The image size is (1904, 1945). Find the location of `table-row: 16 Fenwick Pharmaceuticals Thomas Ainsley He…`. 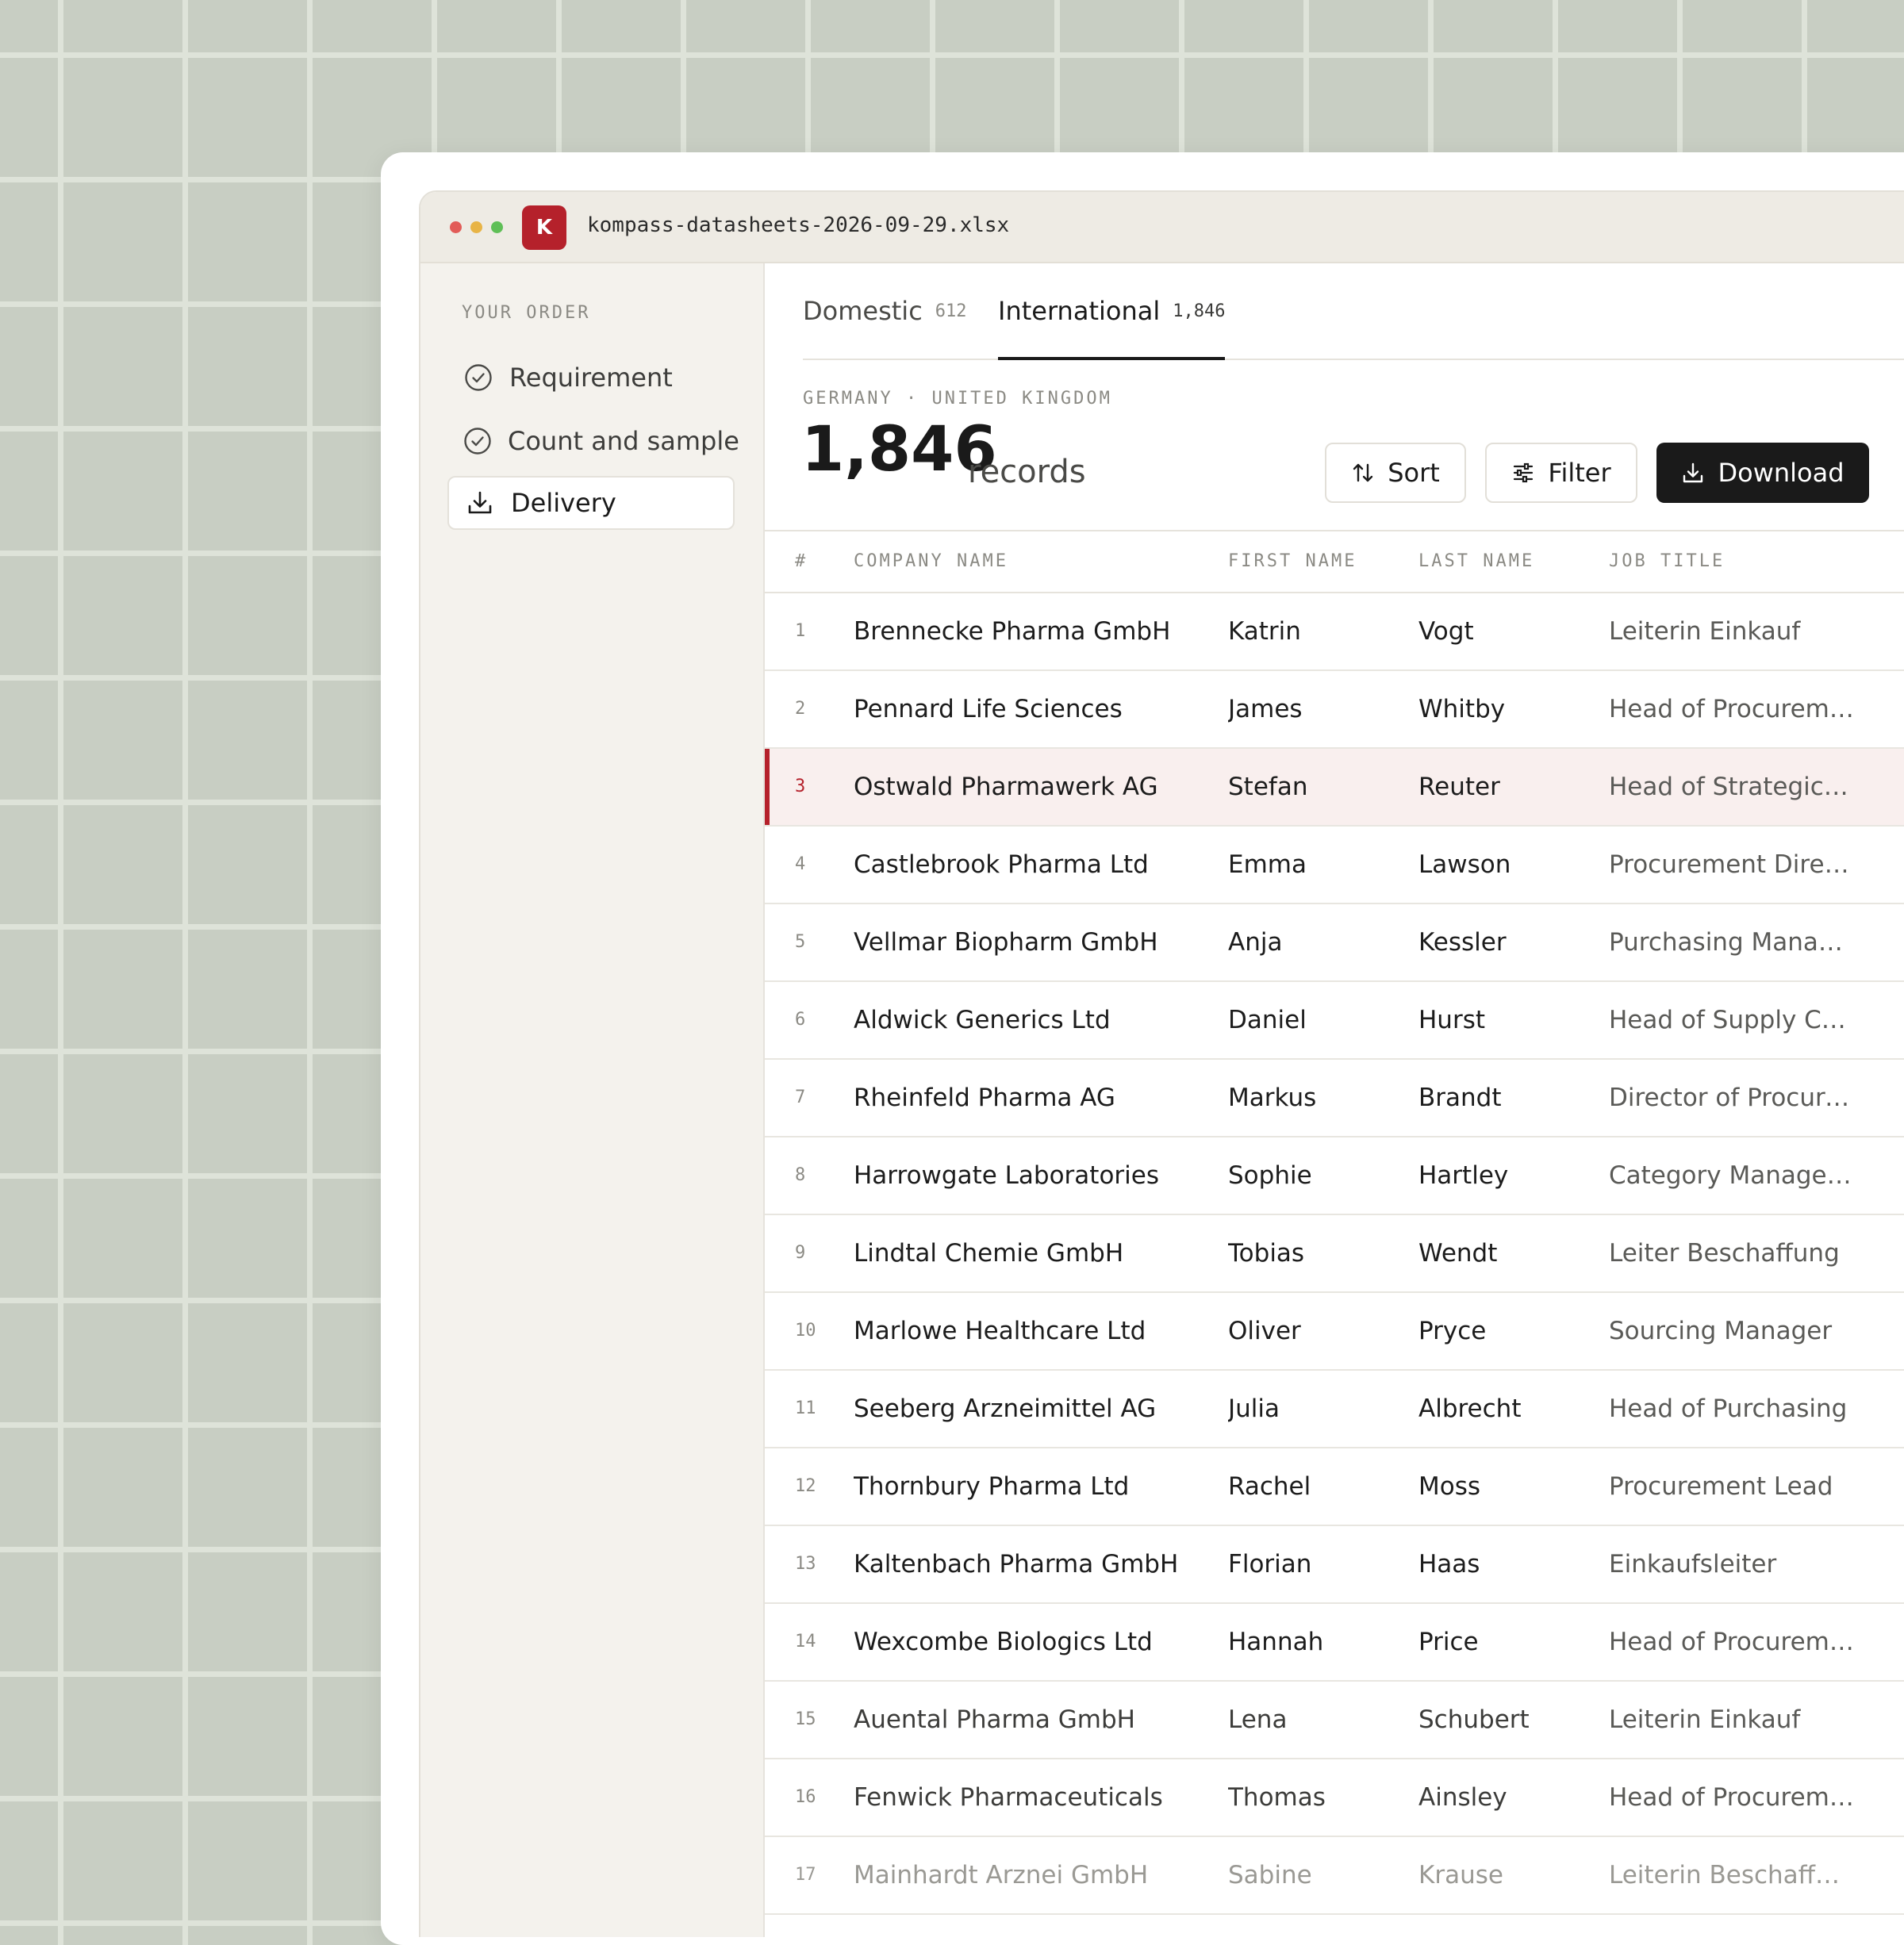

table-row: 16 Fenwick Pharmaceuticals Thomas Ainsley He… is located at coordinates (1334, 1798).